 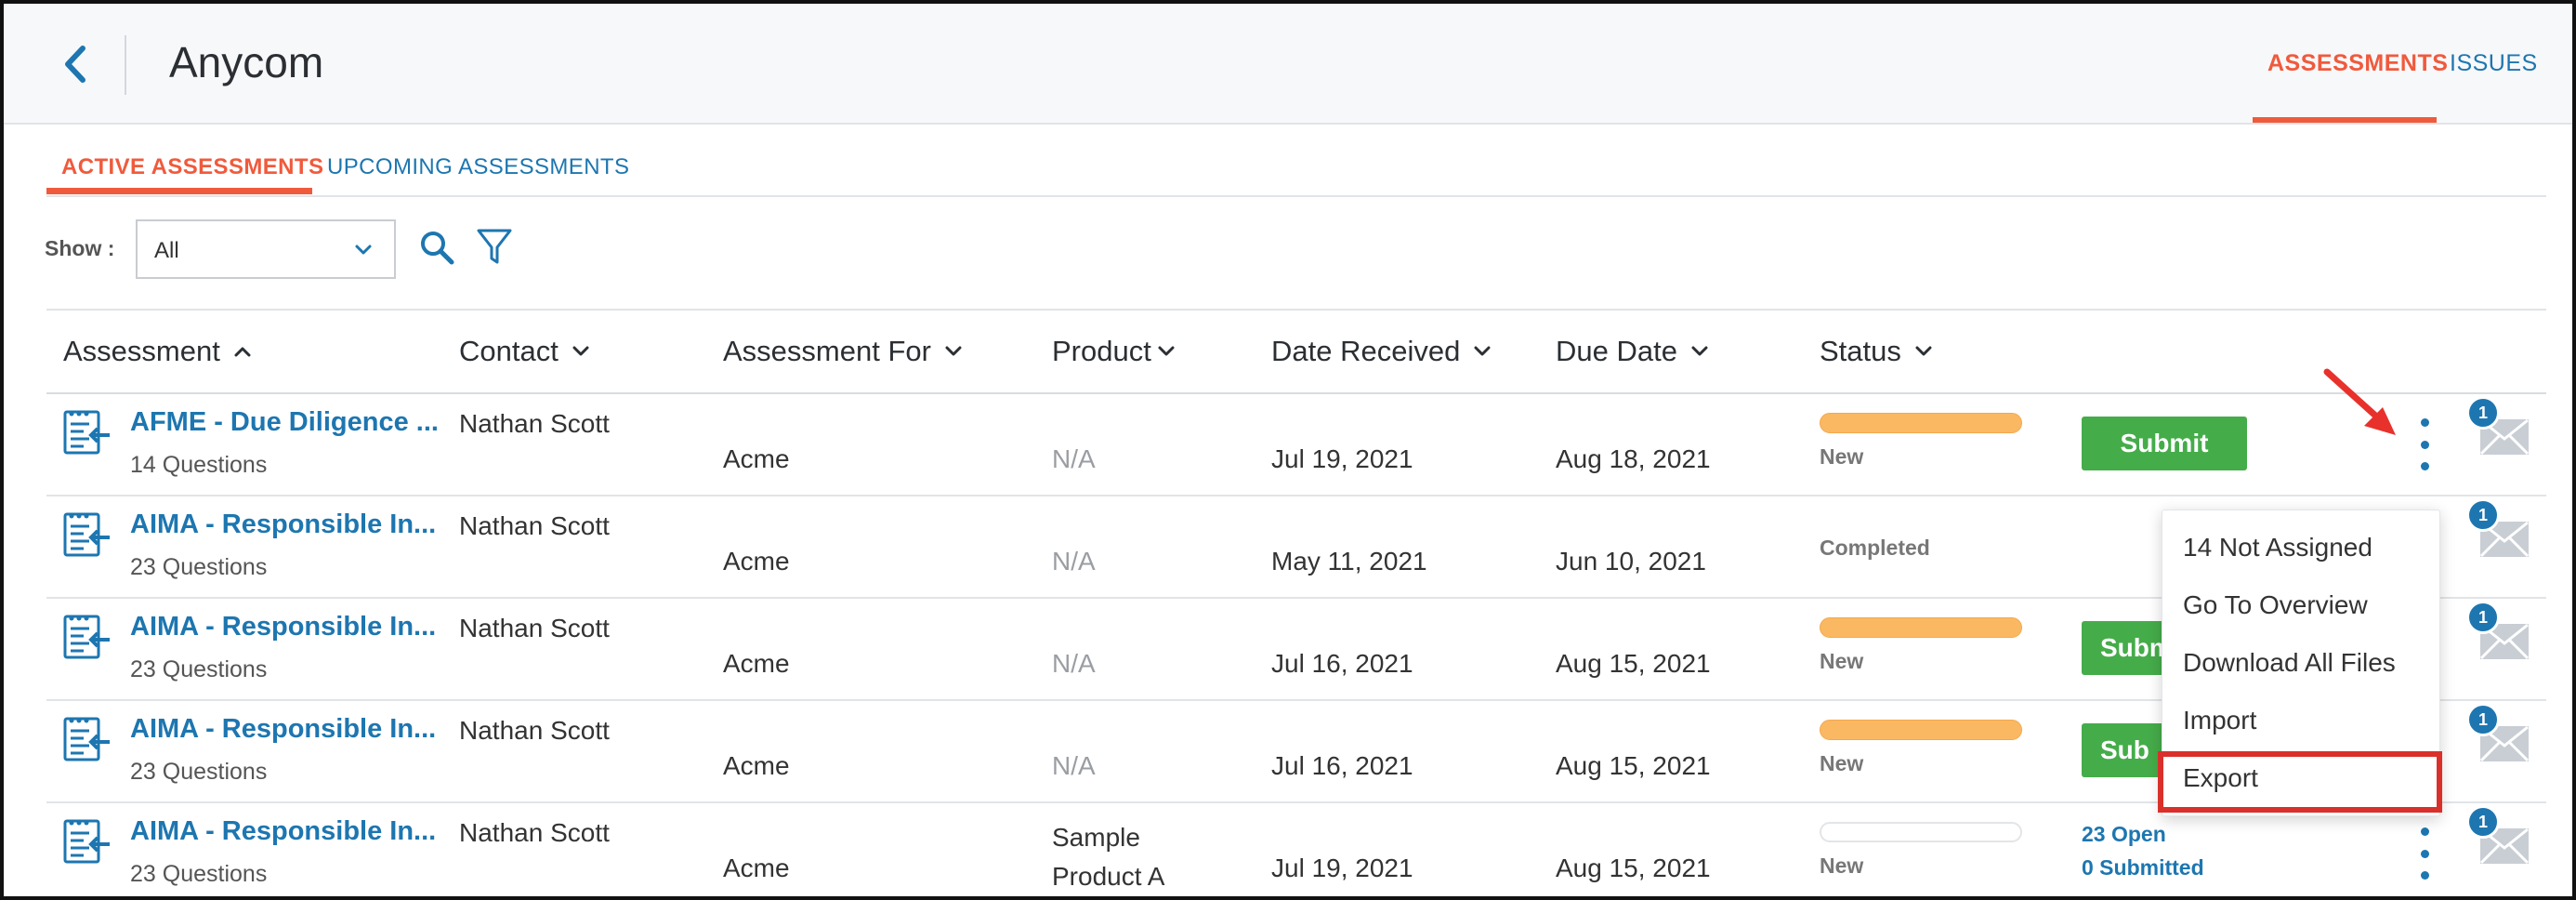 I want to click on column-label: Contact, so click(x=509, y=351).